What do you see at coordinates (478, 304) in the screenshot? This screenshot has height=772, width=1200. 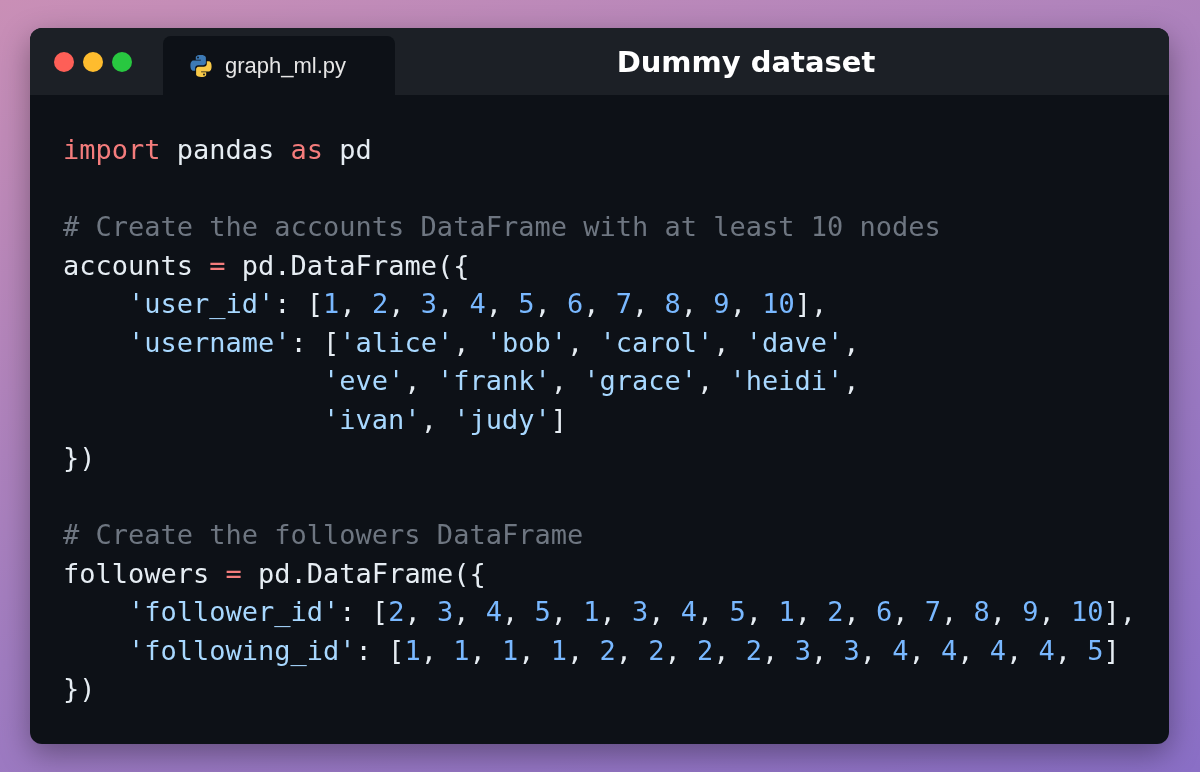 I see `code-line: 'user_id': [1, 2, 3, 4, 5, 6, 7, 8, 9, 10],` at bounding box center [478, 304].